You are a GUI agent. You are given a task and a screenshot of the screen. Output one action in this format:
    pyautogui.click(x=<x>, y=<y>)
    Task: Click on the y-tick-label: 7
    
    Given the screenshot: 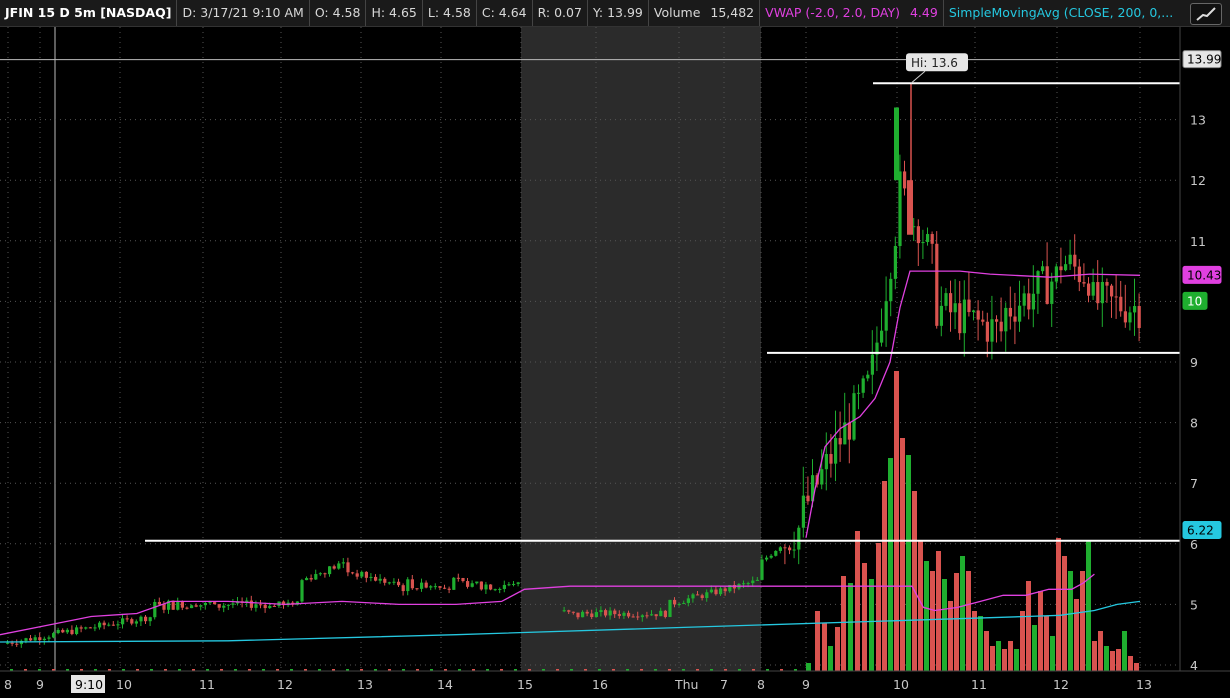 What is the action you would take?
    pyautogui.click(x=1194, y=483)
    